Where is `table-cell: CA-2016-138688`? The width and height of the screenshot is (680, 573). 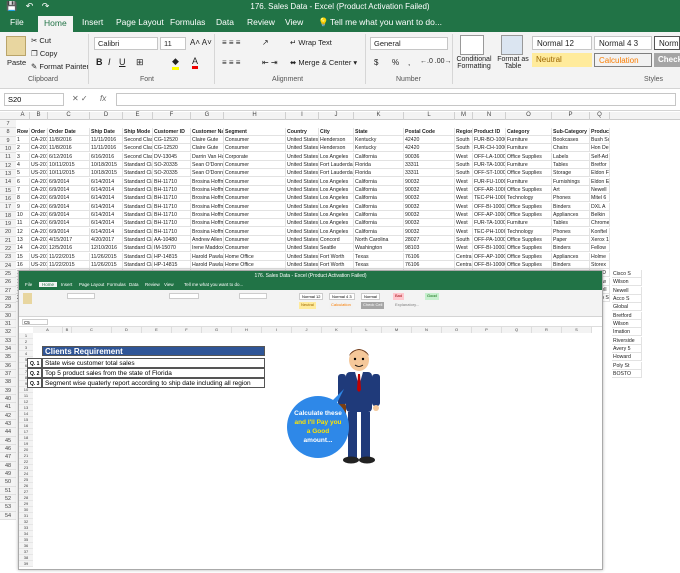
table-cell: CA-2016-138688 is located at coordinates (39, 156).